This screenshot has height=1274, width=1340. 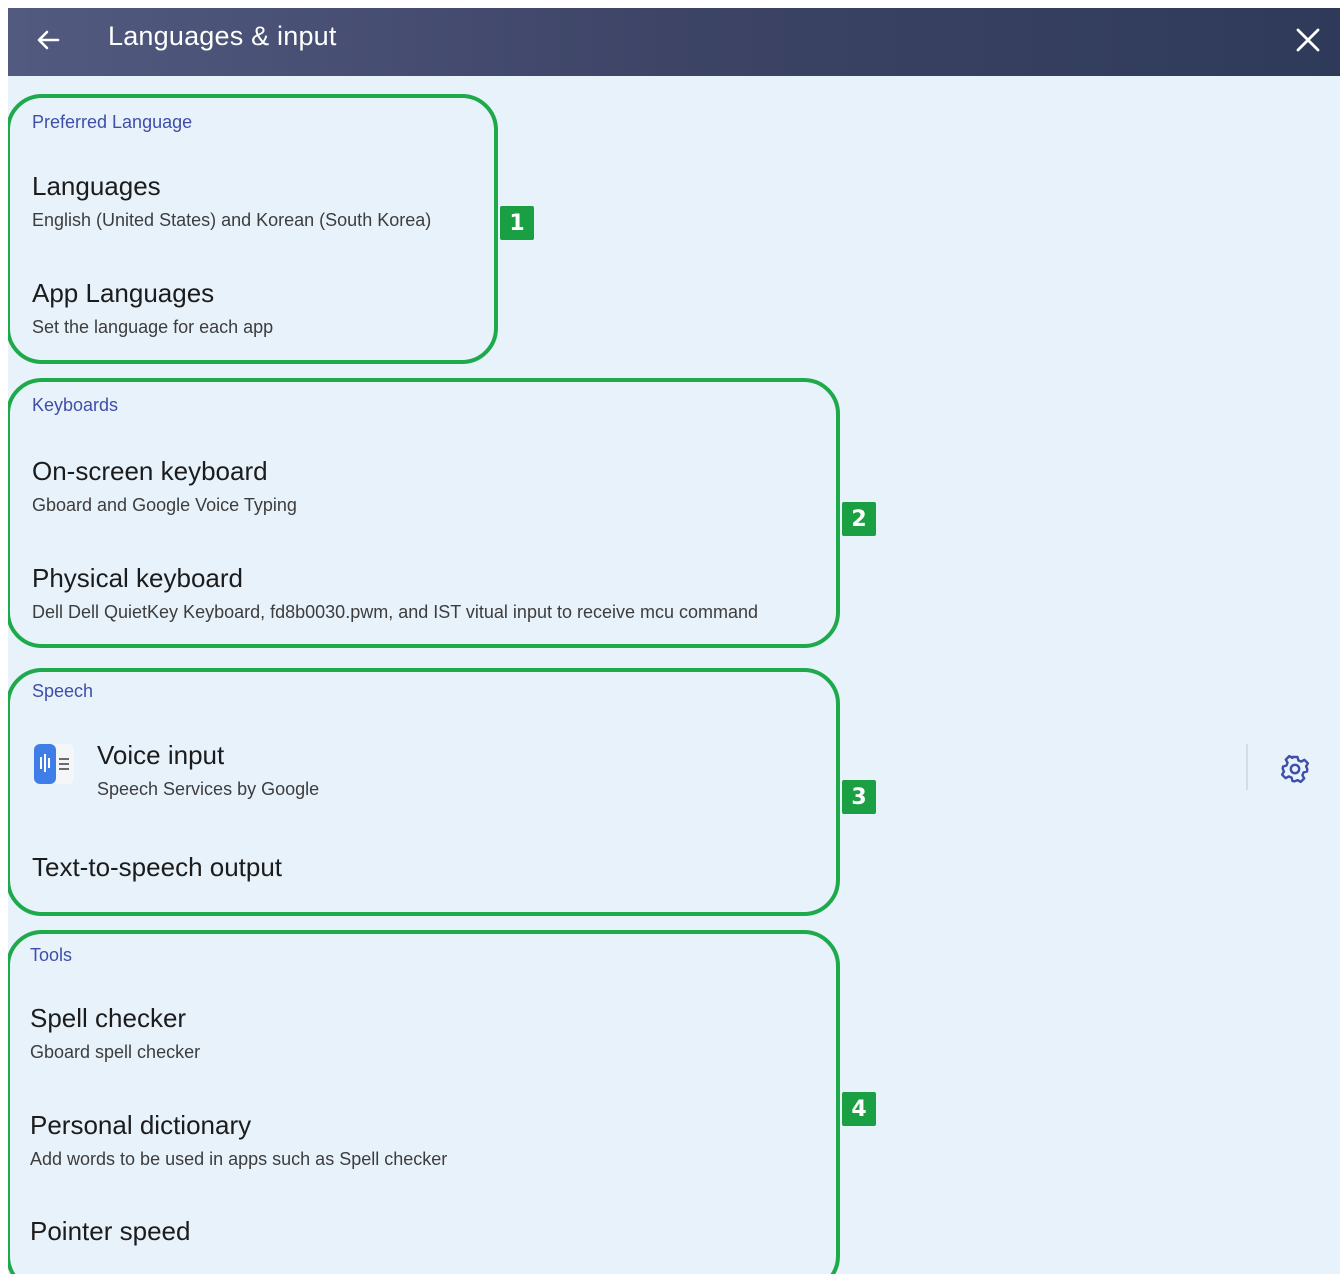 I want to click on page-title: Languages & input, so click(x=222, y=36).